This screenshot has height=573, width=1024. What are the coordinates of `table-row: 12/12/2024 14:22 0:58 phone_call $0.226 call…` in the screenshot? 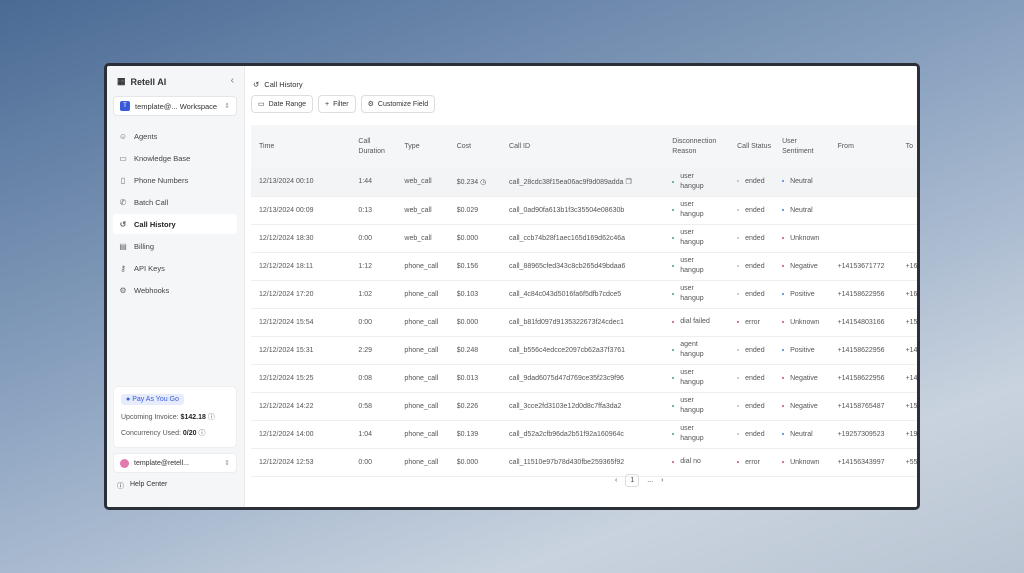 It's located at (584, 406).